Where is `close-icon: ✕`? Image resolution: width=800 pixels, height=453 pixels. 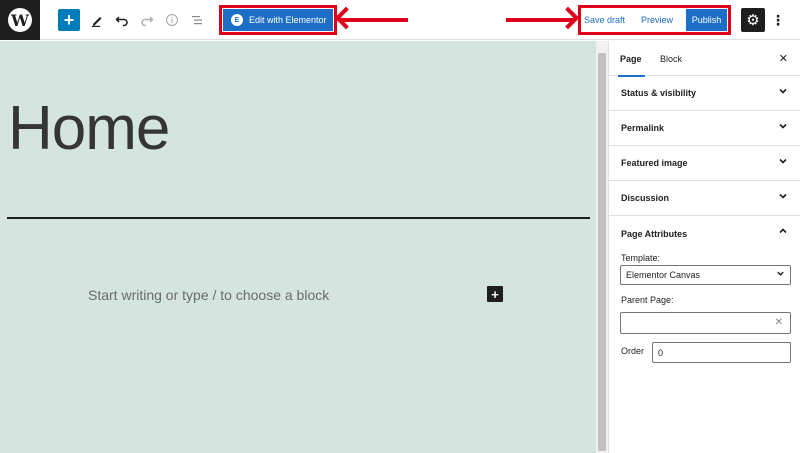
close-icon: ✕ is located at coordinates (783, 59).